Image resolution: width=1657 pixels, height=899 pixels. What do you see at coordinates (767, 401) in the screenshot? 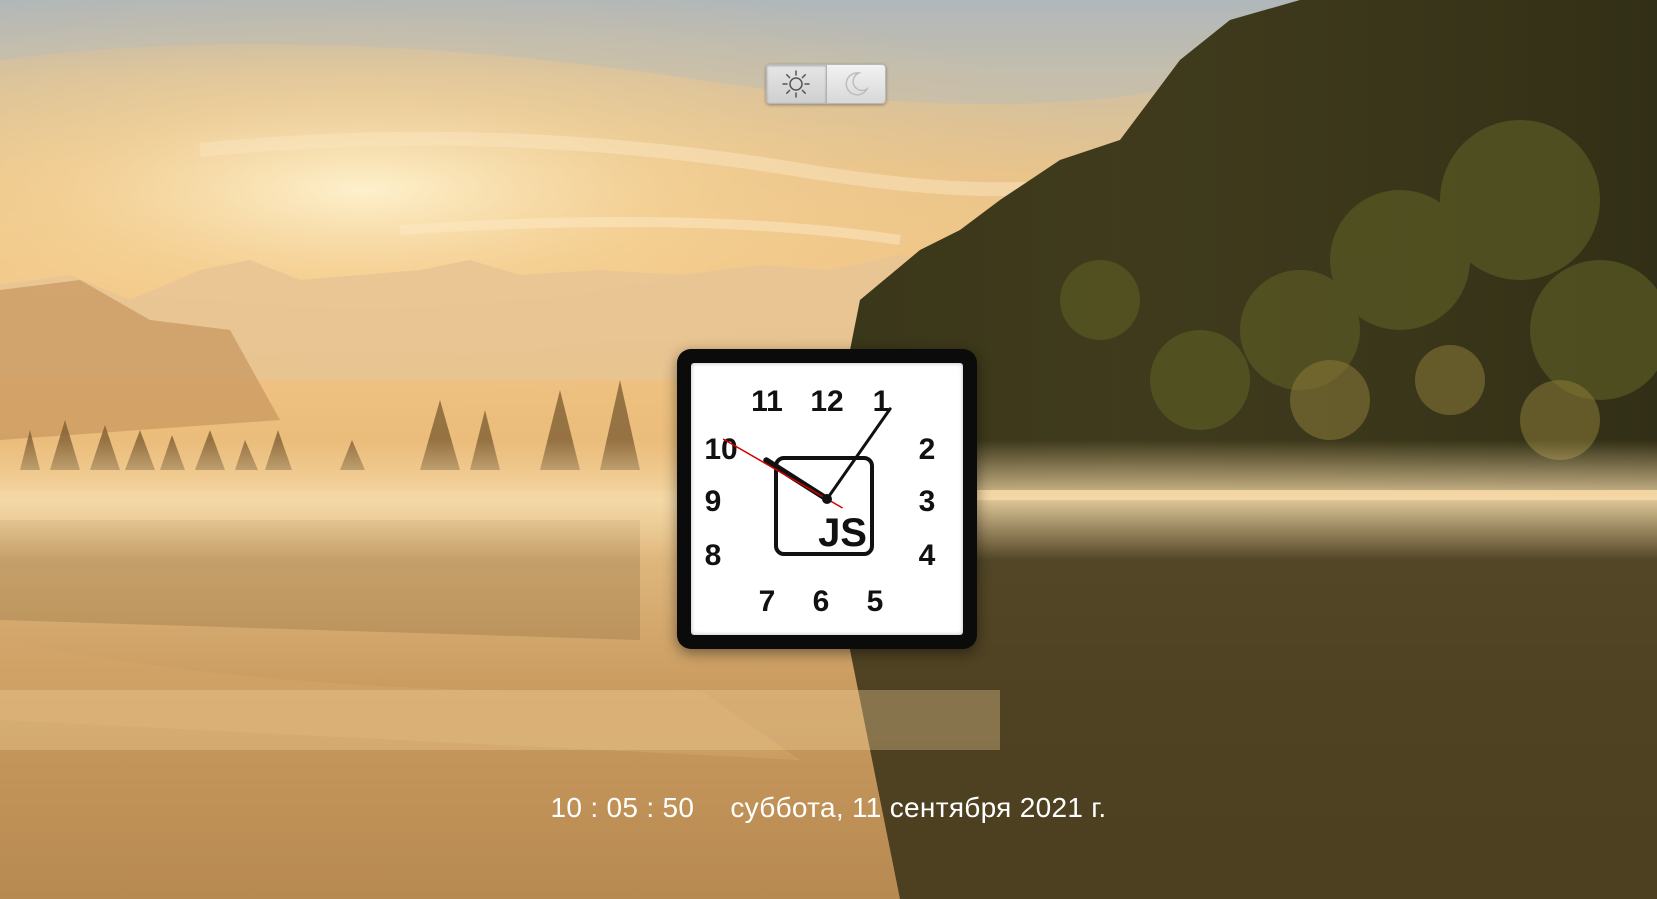
I see `numeral-11: 11` at bounding box center [767, 401].